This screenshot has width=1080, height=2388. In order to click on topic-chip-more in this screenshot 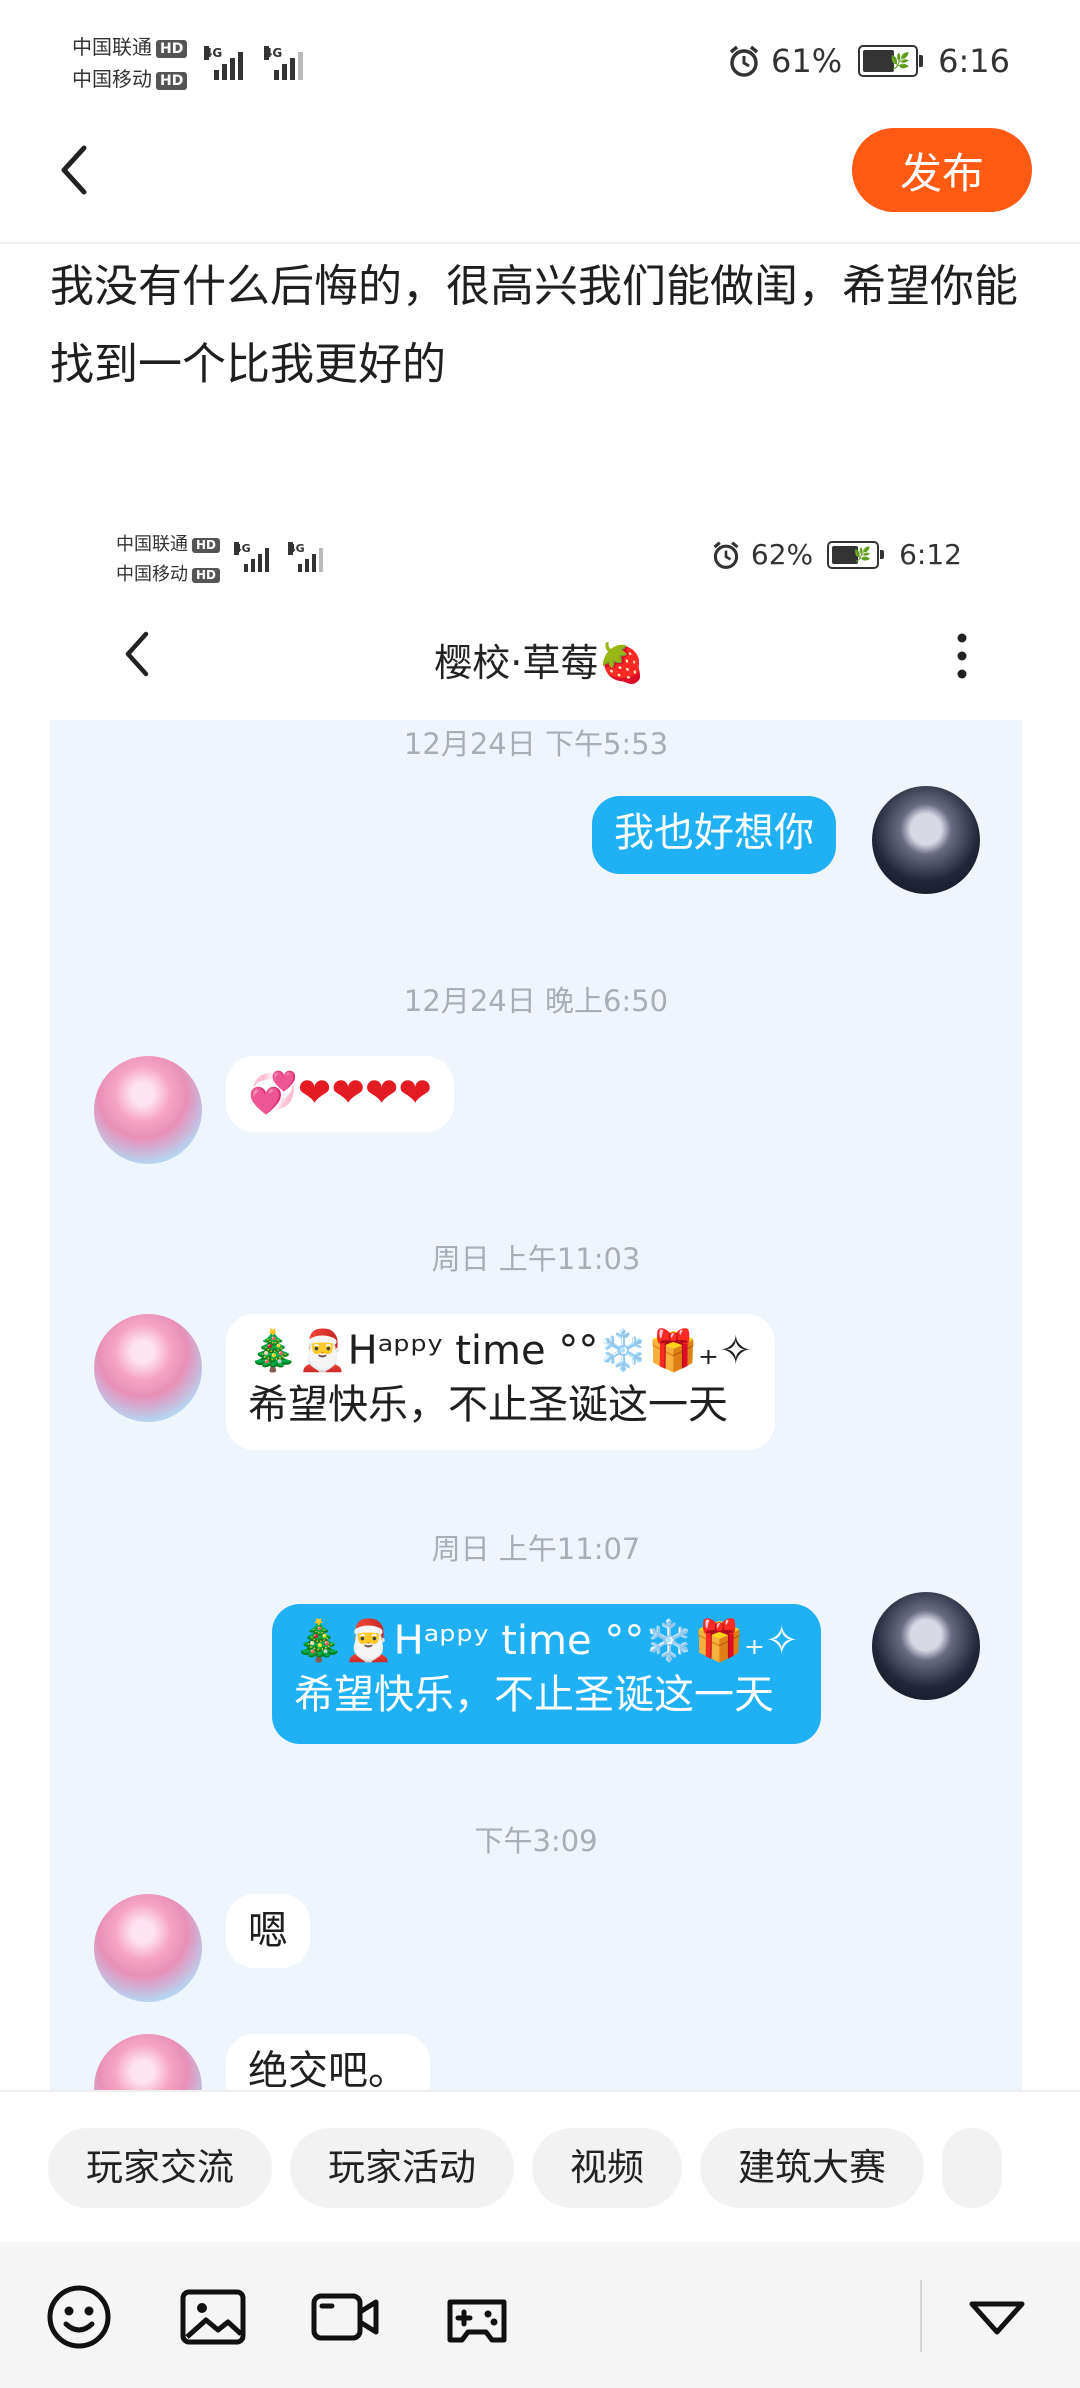, I will do `click(972, 2168)`.